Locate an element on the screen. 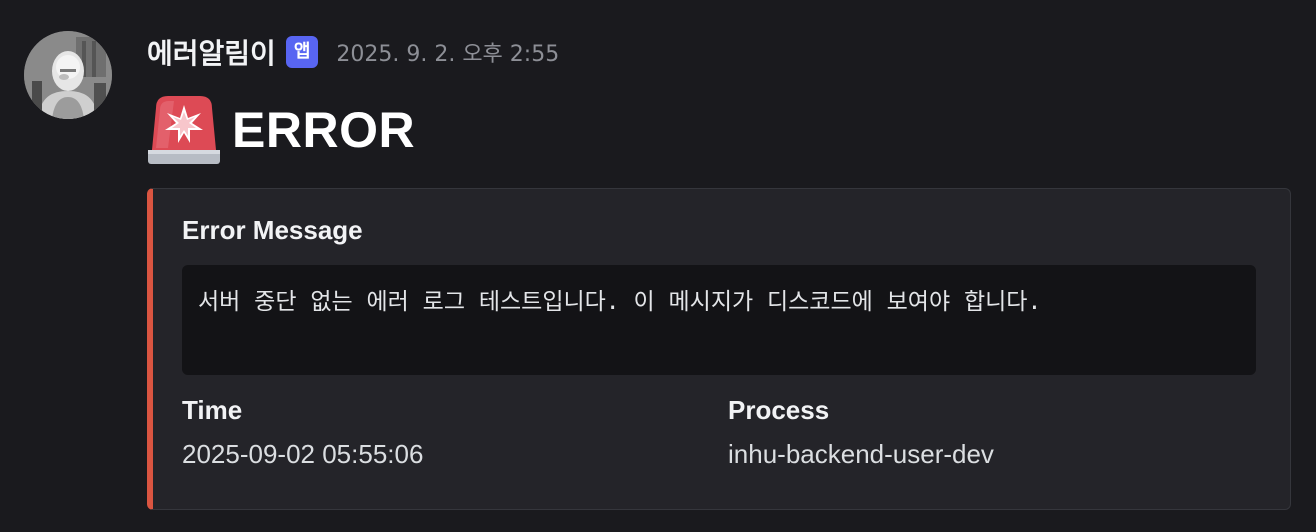  avatar is located at coordinates (68, 75).